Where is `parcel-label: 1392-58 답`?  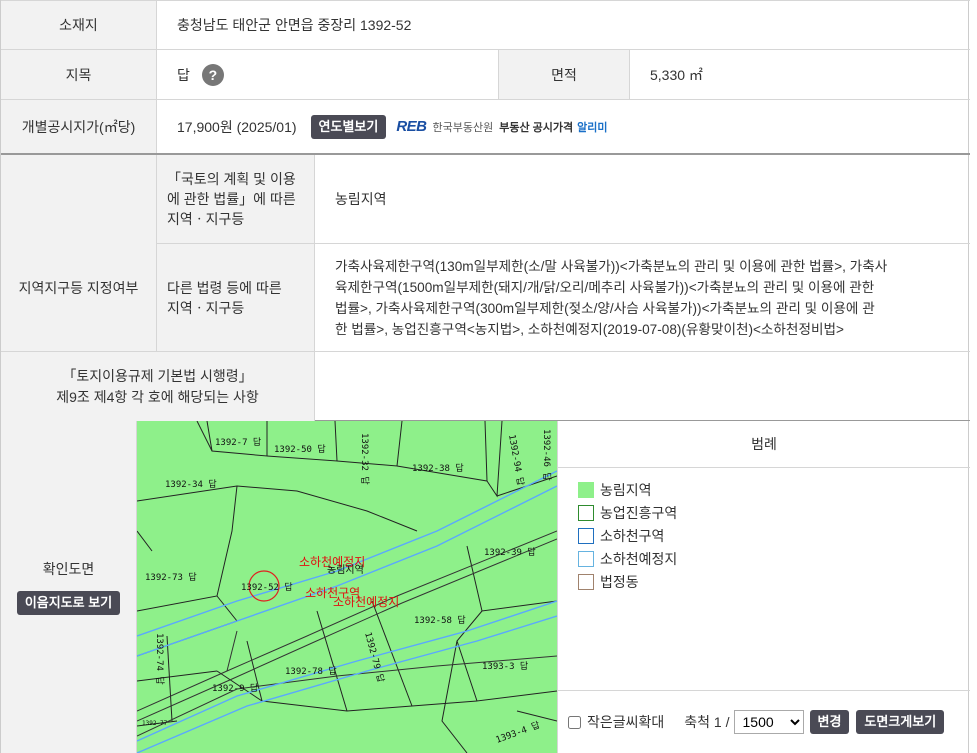 parcel-label: 1392-58 답 is located at coordinates (440, 620).